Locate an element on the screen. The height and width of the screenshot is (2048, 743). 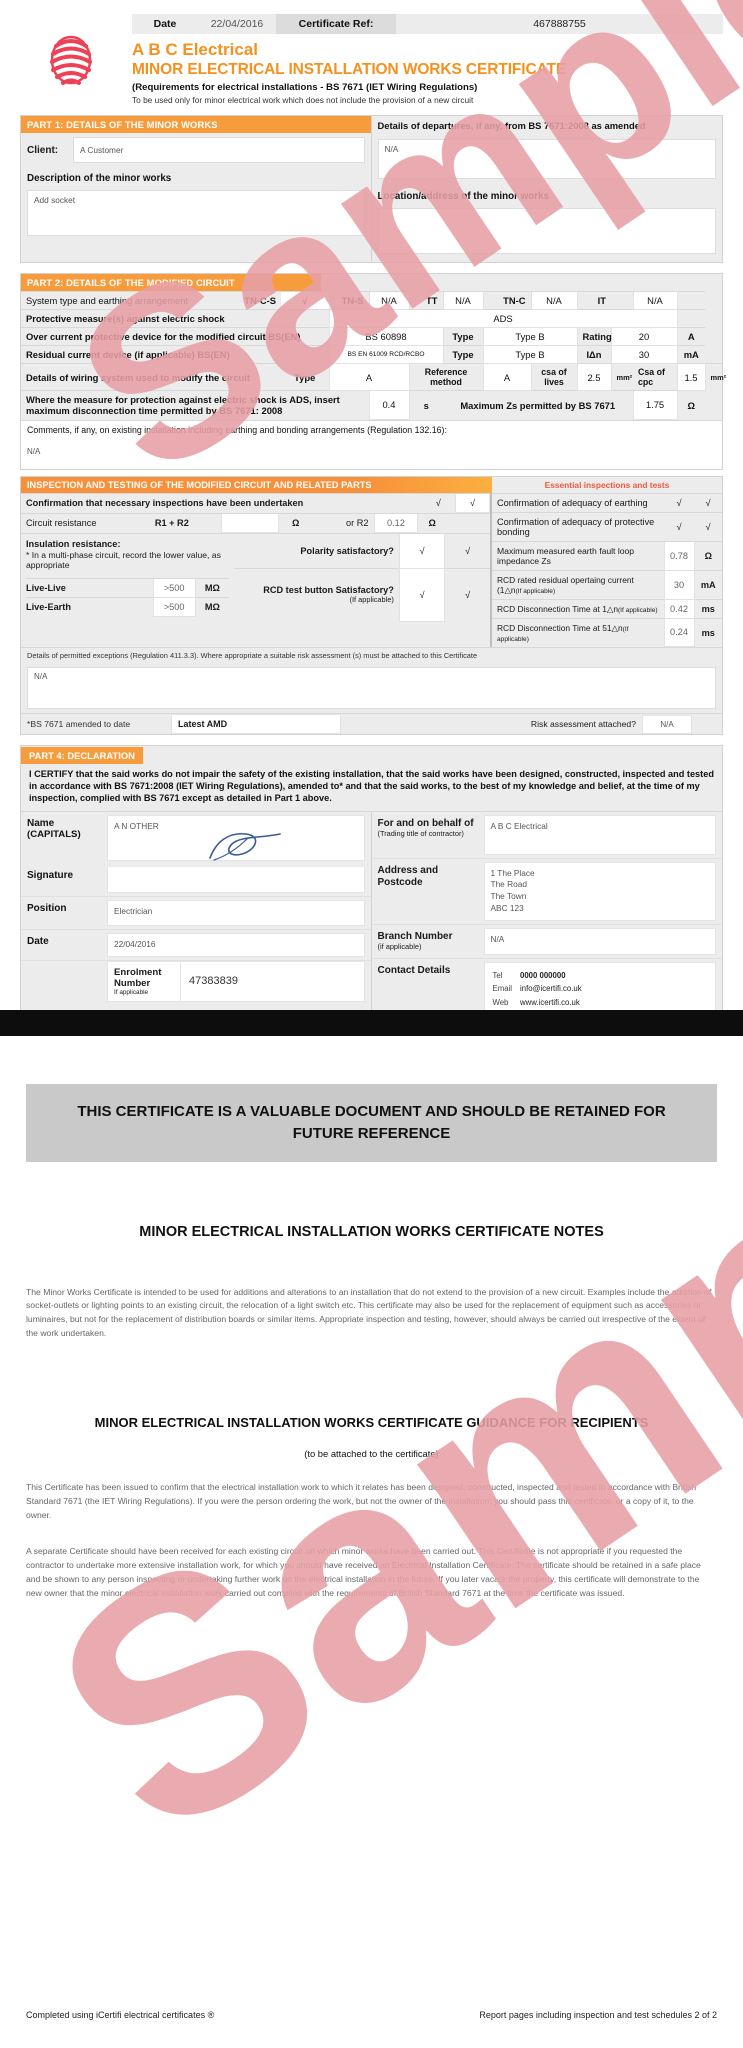
live-live-value: >500 is located at coordinates (174, 588).